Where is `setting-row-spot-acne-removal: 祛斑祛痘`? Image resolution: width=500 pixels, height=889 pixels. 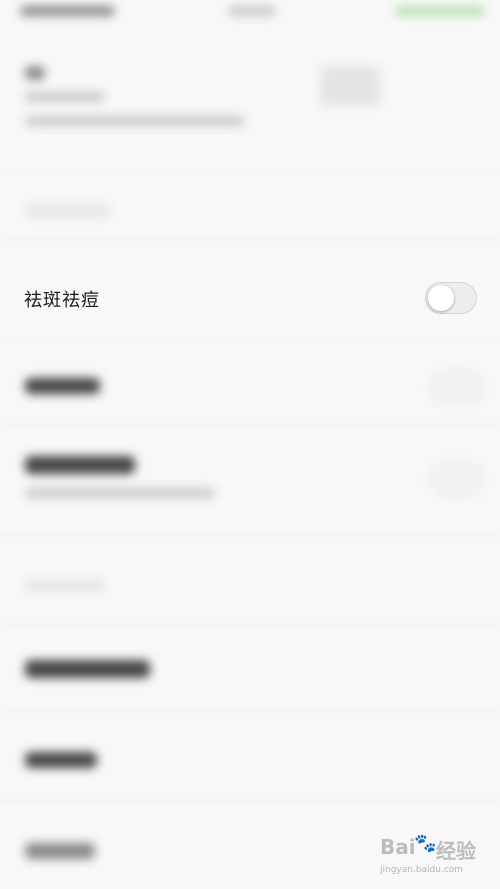
setting-row-spot-acne-removal: 祛斑祛痘 is located at coordinates (250, 298).